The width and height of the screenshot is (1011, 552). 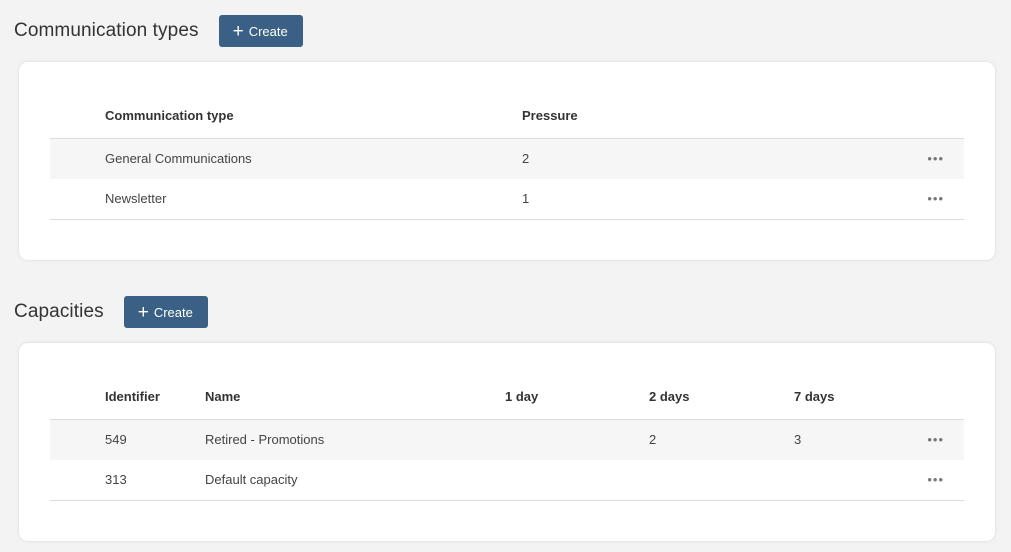 I want to click on table-row: 549 Retired - Promotions 2 3 •••, so click(x=507, y=440).